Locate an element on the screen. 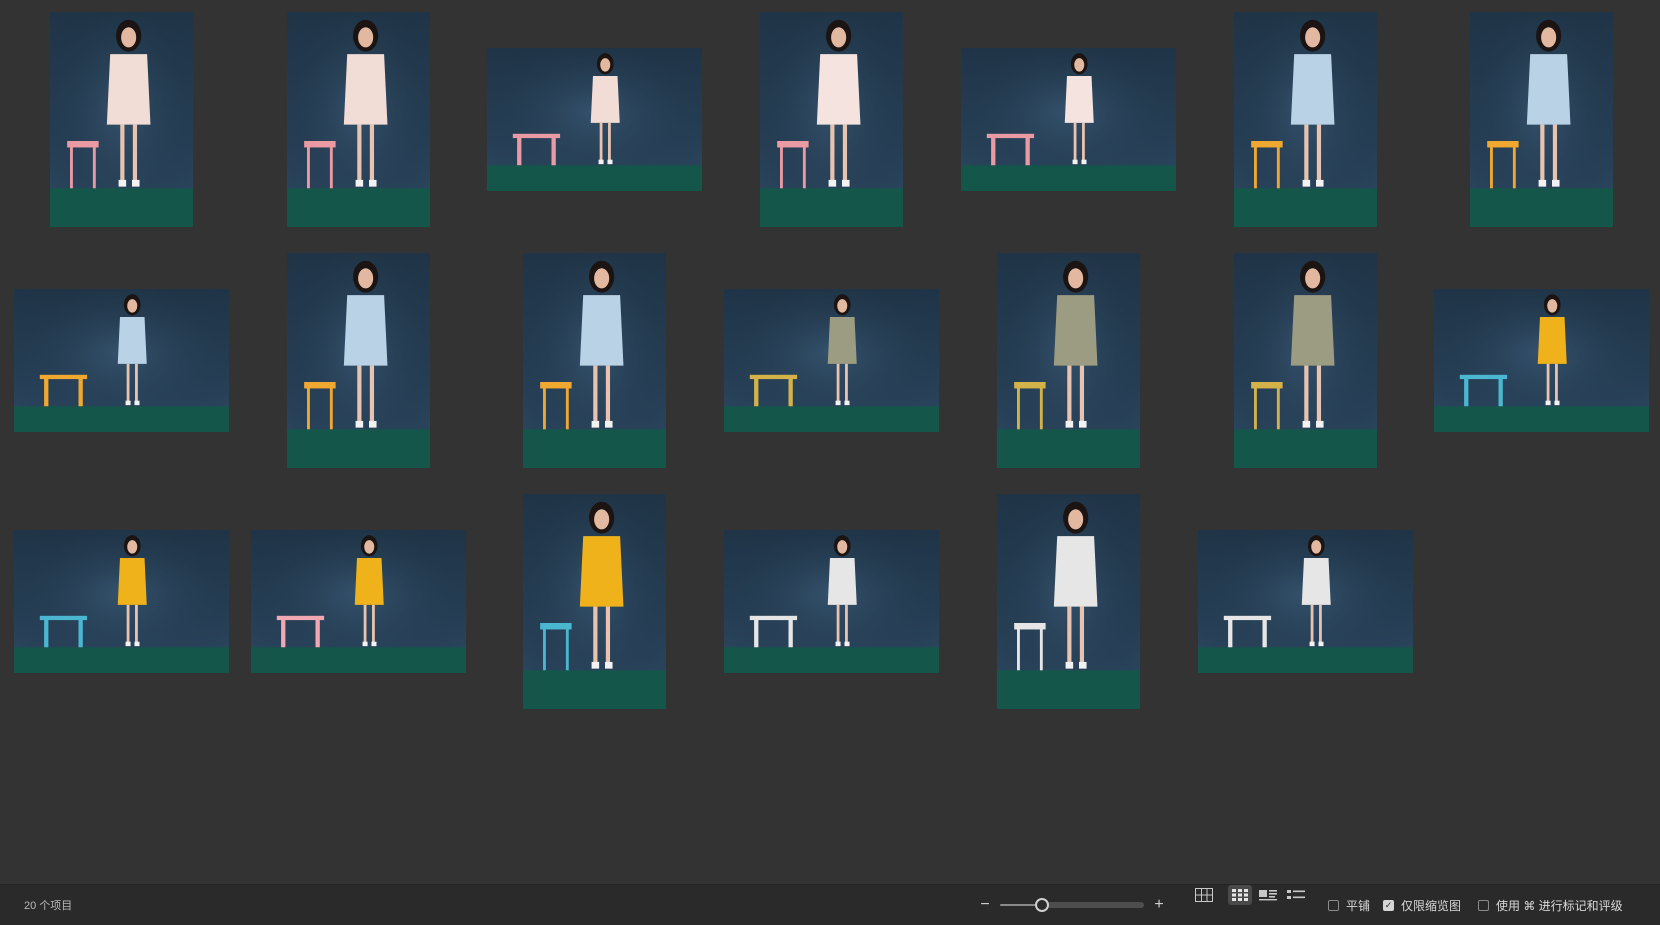  thumbnails-only-label: 仅限缩览图 is located at coordinates (1431, 905).